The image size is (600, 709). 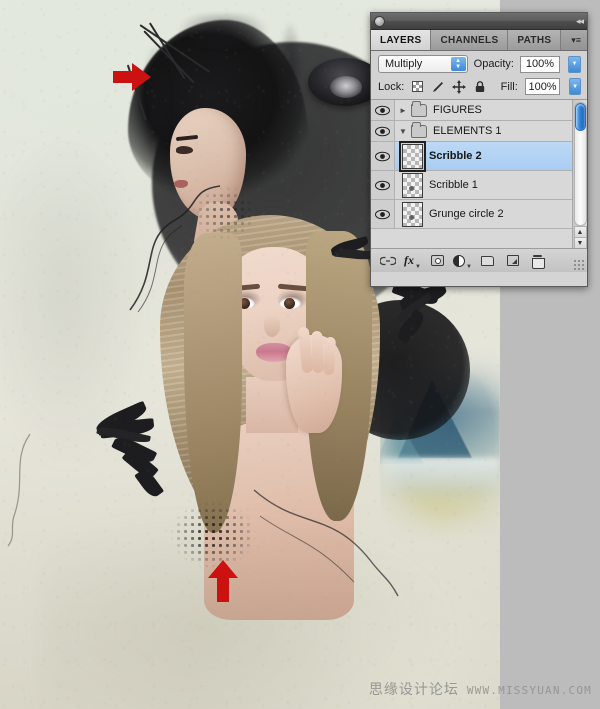 I want to click on model-main-iris, so click(x=289, y=303).